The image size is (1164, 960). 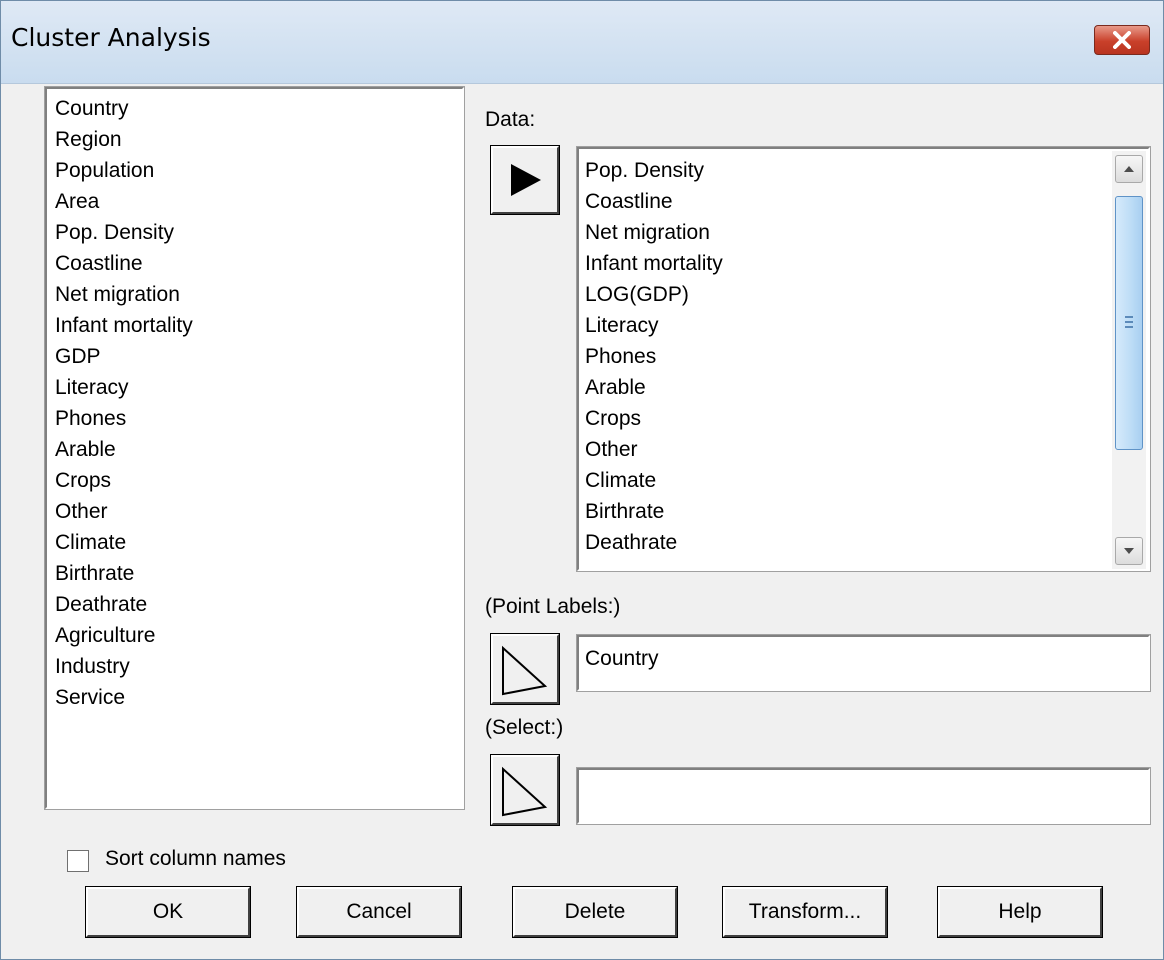 I want to click on close-button, so click(x=1122, y=40).